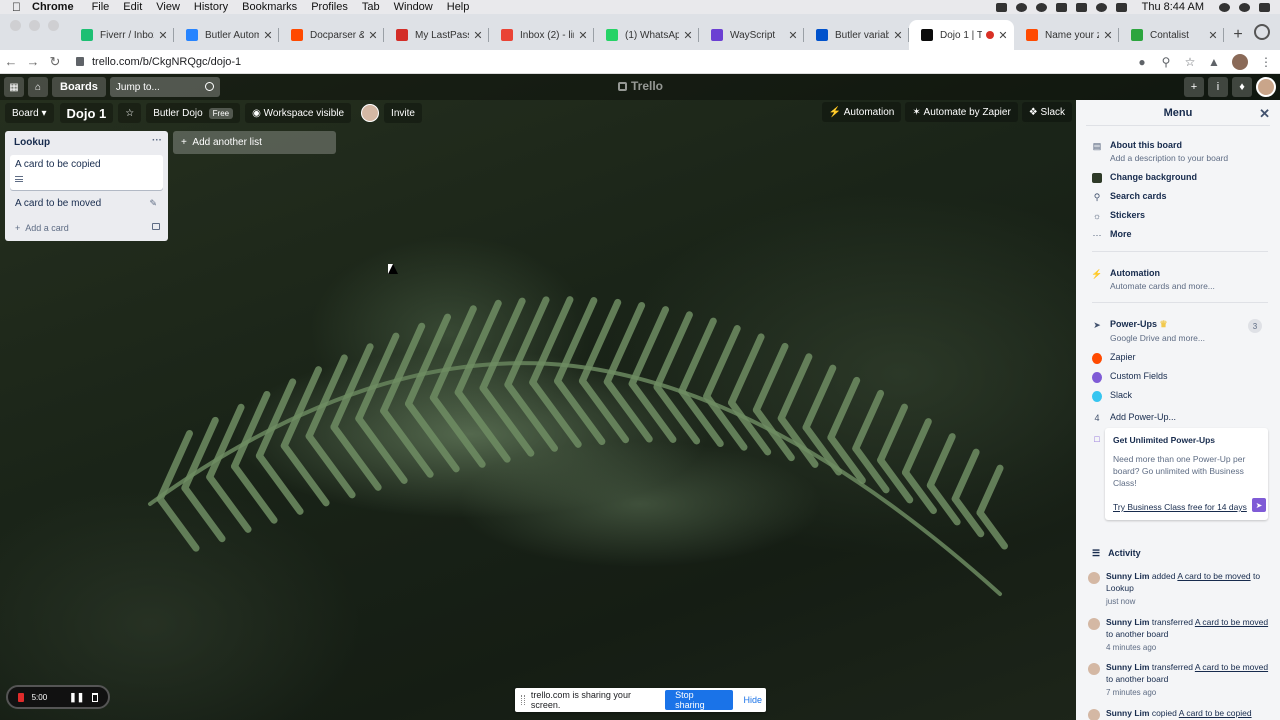 This screenshot has height=720, width=1280. Describe the element at coordinates (1181, 234) in the screenshot. I see `menu-more: ··· More` at that location.